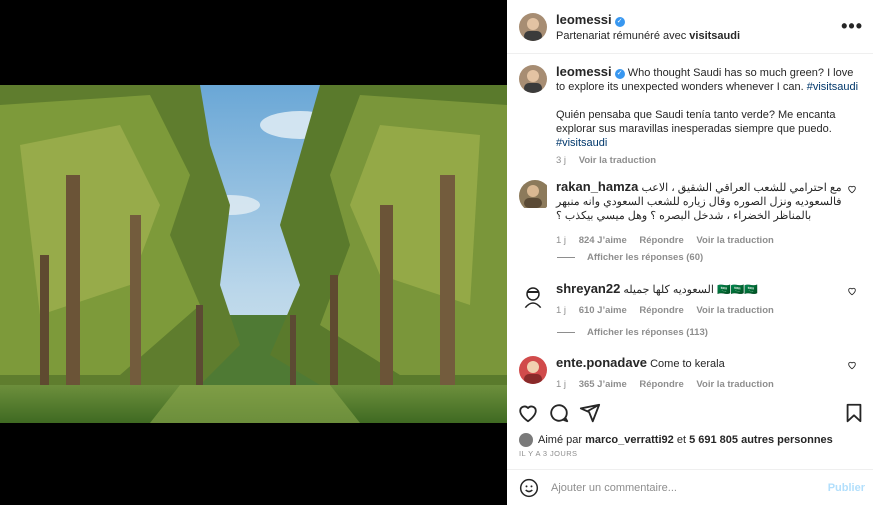  What do you see at coordinates (548, 453) in the screenshot?
I see `post-date: IL Y A 3 JOURS` at bounding box center [548, 453].